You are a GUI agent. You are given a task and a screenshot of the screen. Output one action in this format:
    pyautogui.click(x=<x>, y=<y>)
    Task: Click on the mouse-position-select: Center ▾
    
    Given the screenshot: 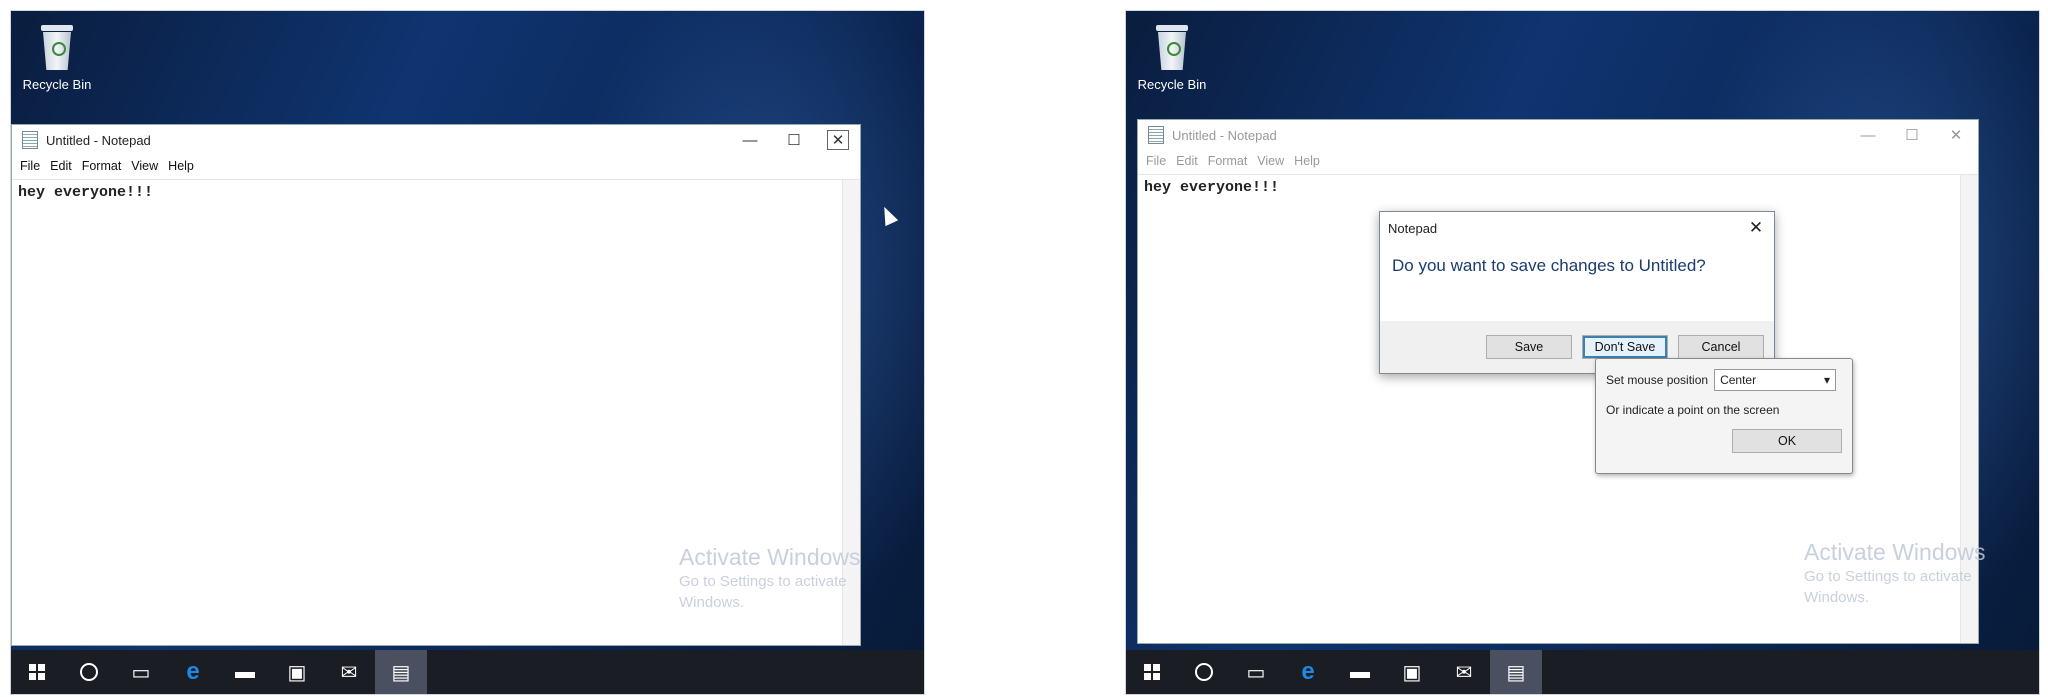 What is the action you would take?
    pyautogui.click(x=1775, y=380)
    